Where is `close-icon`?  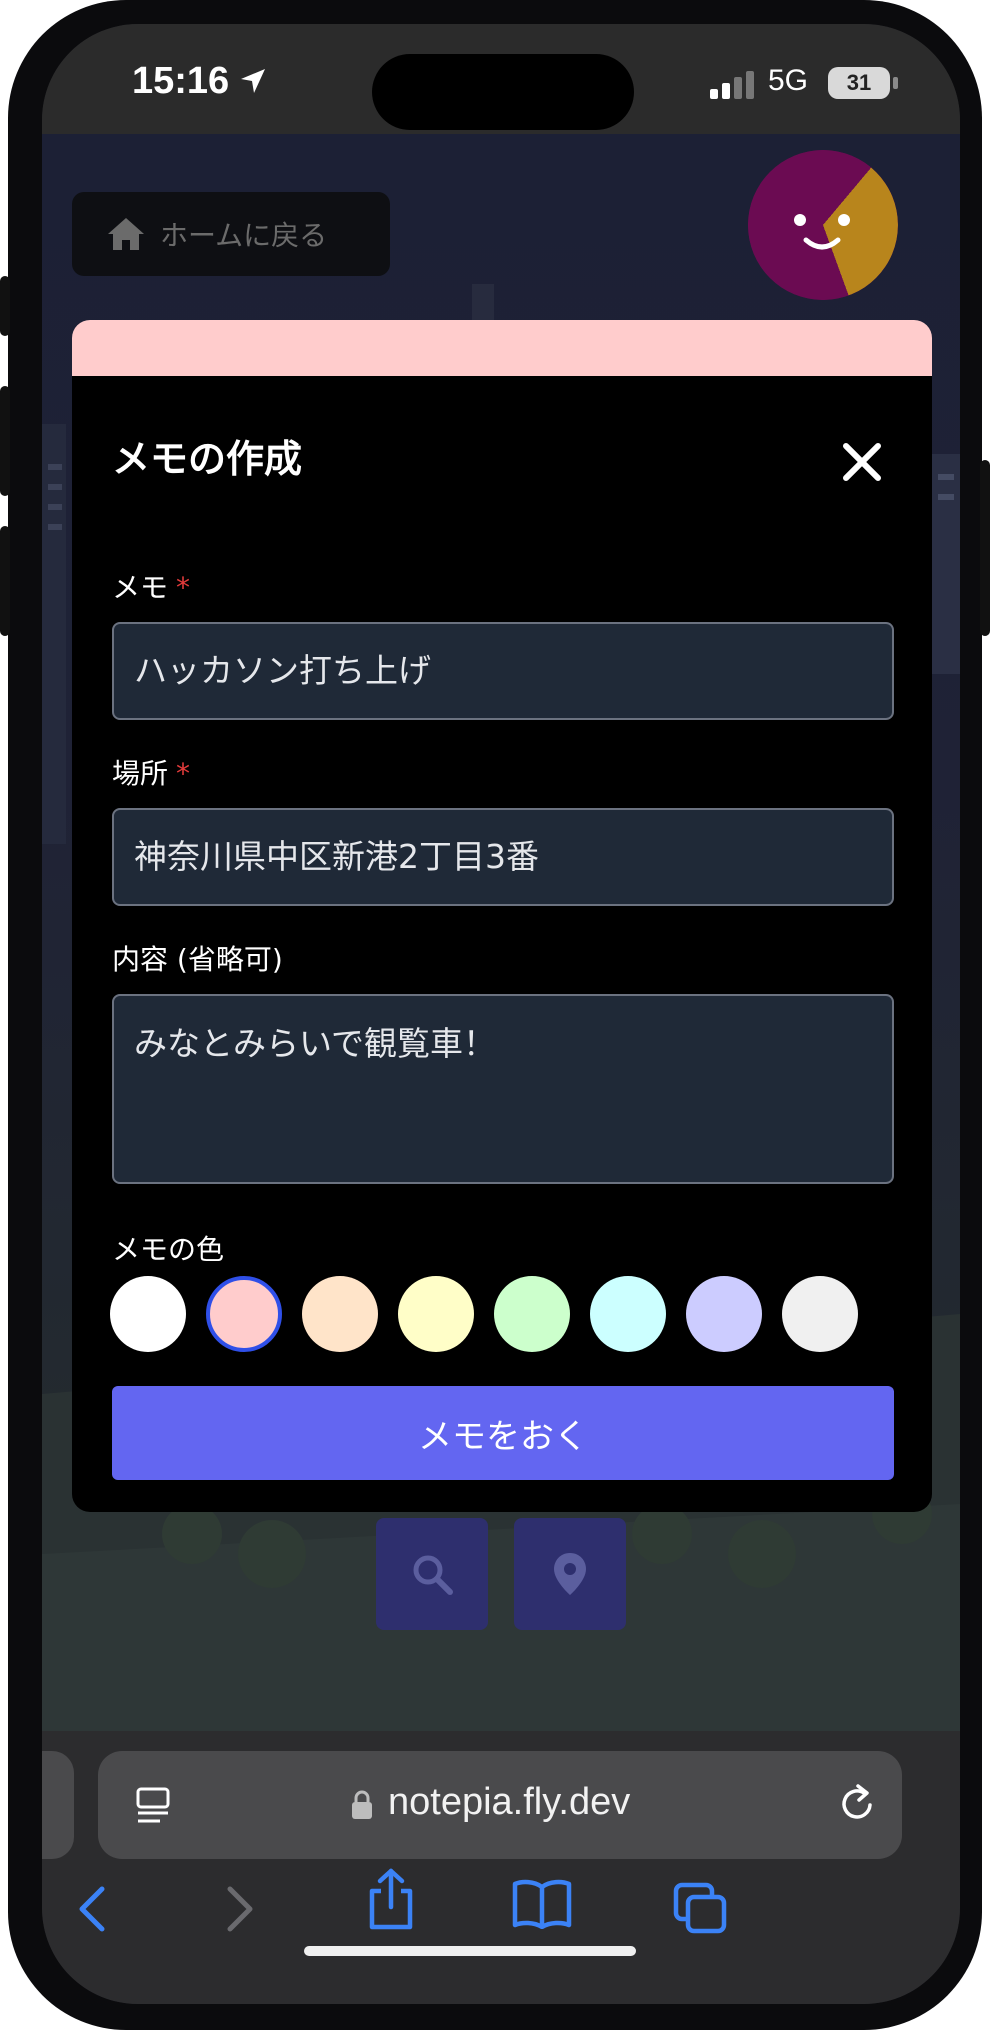 close-icon is located at coordinates (862, 462).